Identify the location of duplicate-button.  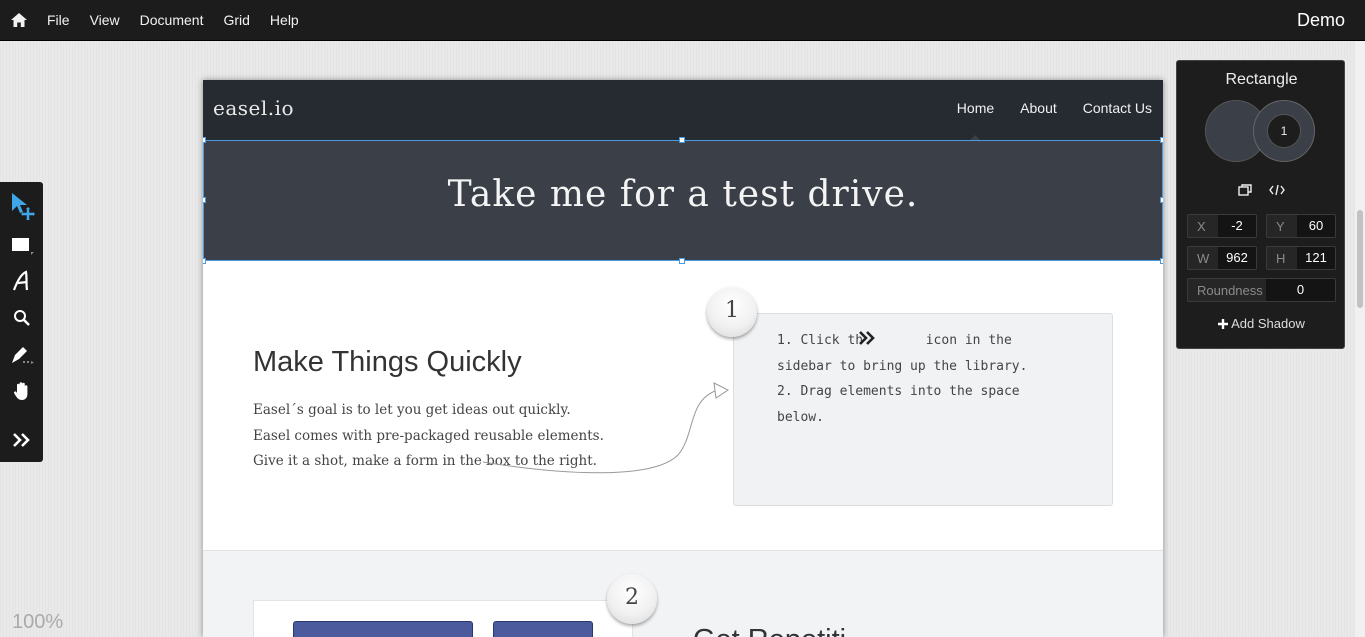
(1245, 190).